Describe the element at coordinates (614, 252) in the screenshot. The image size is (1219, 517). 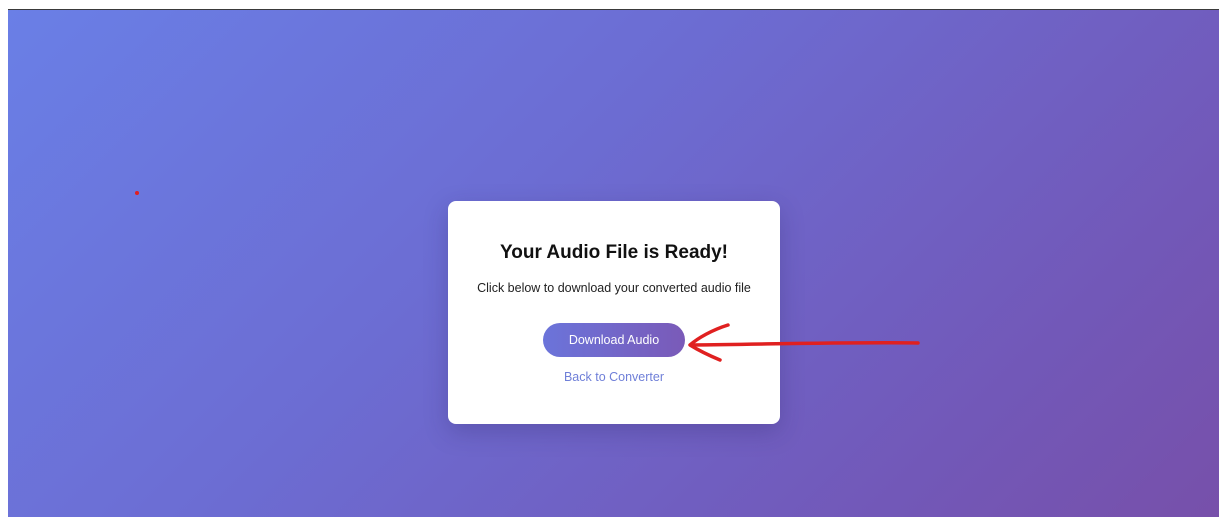
I see `card-title: Your Audio File is Ready!` at that location.